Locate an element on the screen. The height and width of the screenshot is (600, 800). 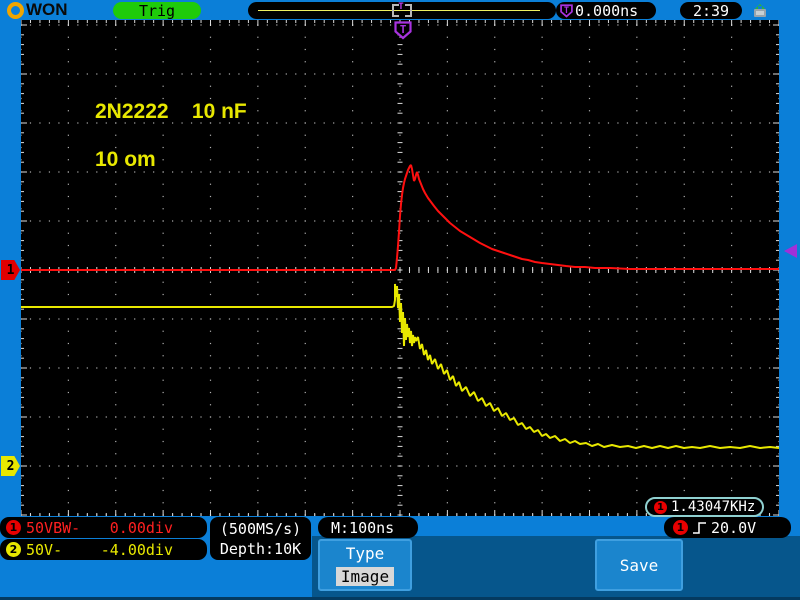
logo-ring-icon is located at coordinates (15, 10).